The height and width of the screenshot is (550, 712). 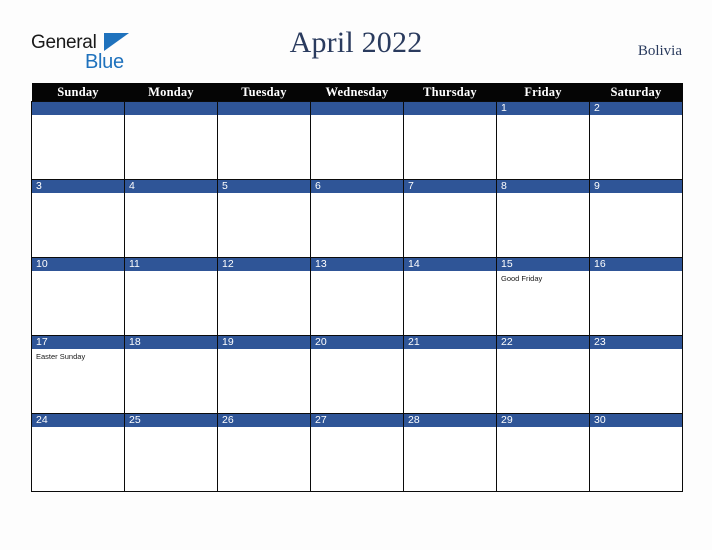 I want to click on date-number: 22, so click(x=543, y=342).